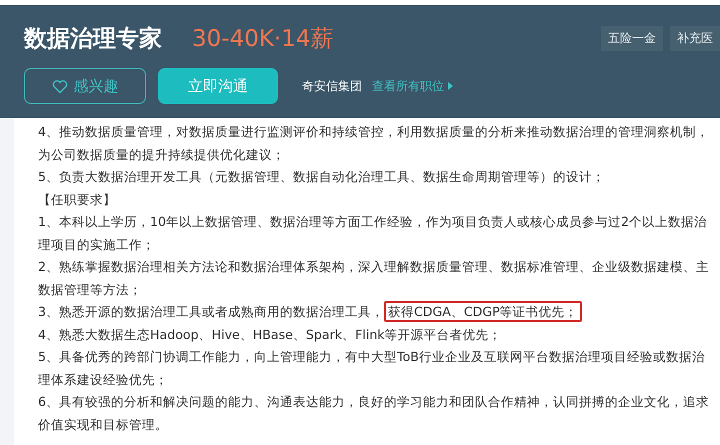 This screenshot has height=445, width=720. Describe the element at coordinates (412, 86) in the screenshot. I see `all-jobs-link: 查看所有职位` at that location.